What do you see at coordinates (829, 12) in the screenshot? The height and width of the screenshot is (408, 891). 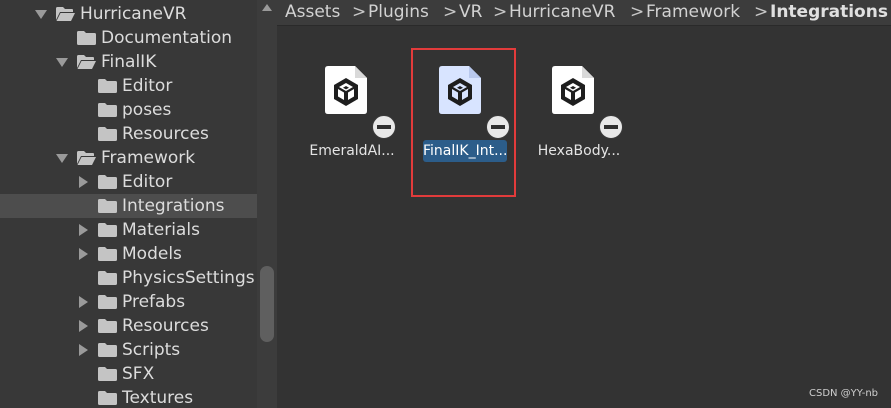 I see `breadcrumb-item: Integrations` at bounding box center [829, 12].